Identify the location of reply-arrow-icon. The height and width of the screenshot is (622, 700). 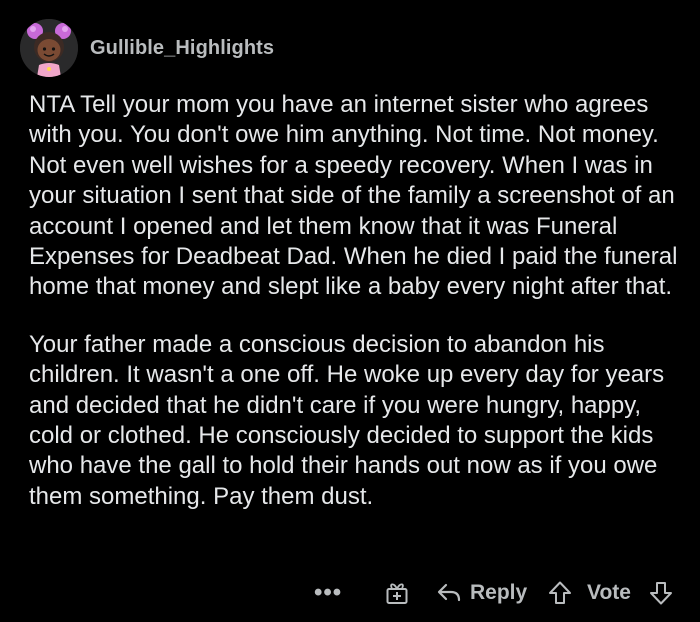
(449, 592).